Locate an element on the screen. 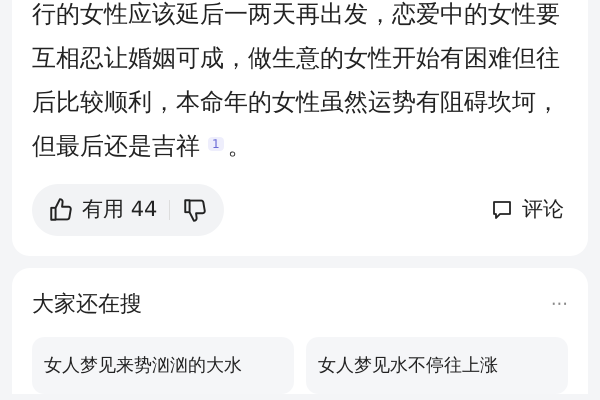 The image size is (600, 400). section-title: 大家还在搜 is located at coordinates (87, 305).